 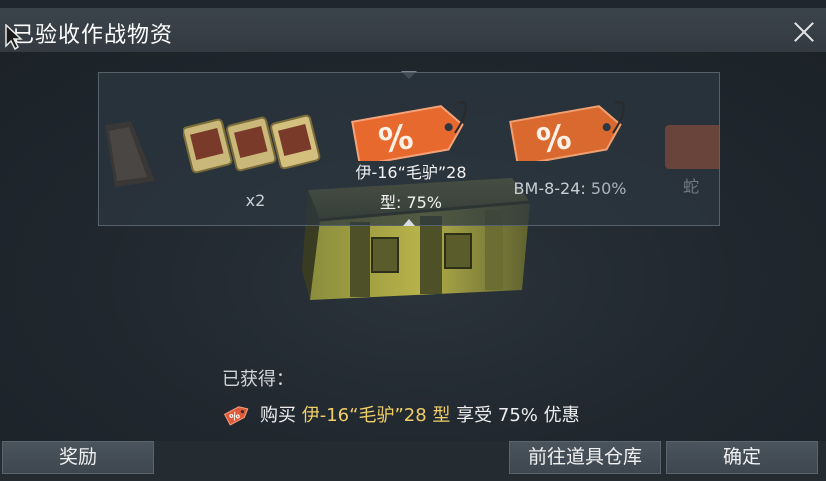 I want to click on carousel-item-coupon-selected: % 伊-16“毛驴”28 型: 75%, so click(x=411, y=163).